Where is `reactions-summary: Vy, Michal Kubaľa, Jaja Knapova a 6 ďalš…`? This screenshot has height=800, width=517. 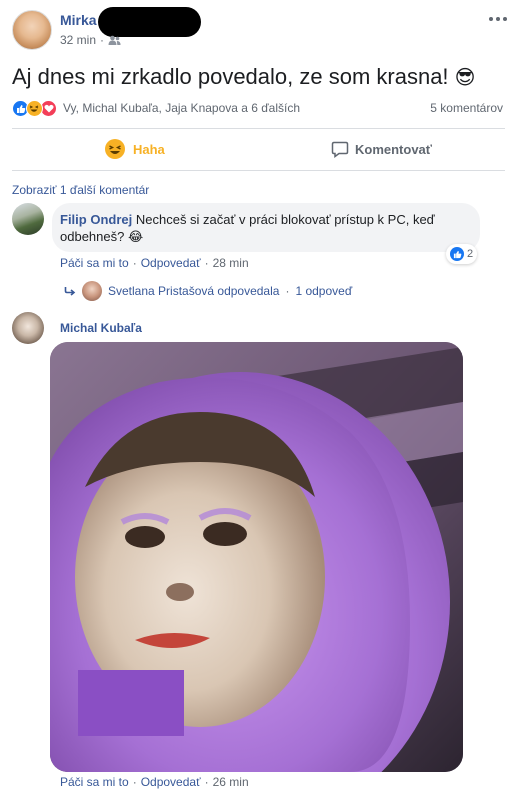 reactions-summary: Vy, Michal Kubaľa, Jaja Knapova a 6 ďalš… is located at coordinates (181, 108).